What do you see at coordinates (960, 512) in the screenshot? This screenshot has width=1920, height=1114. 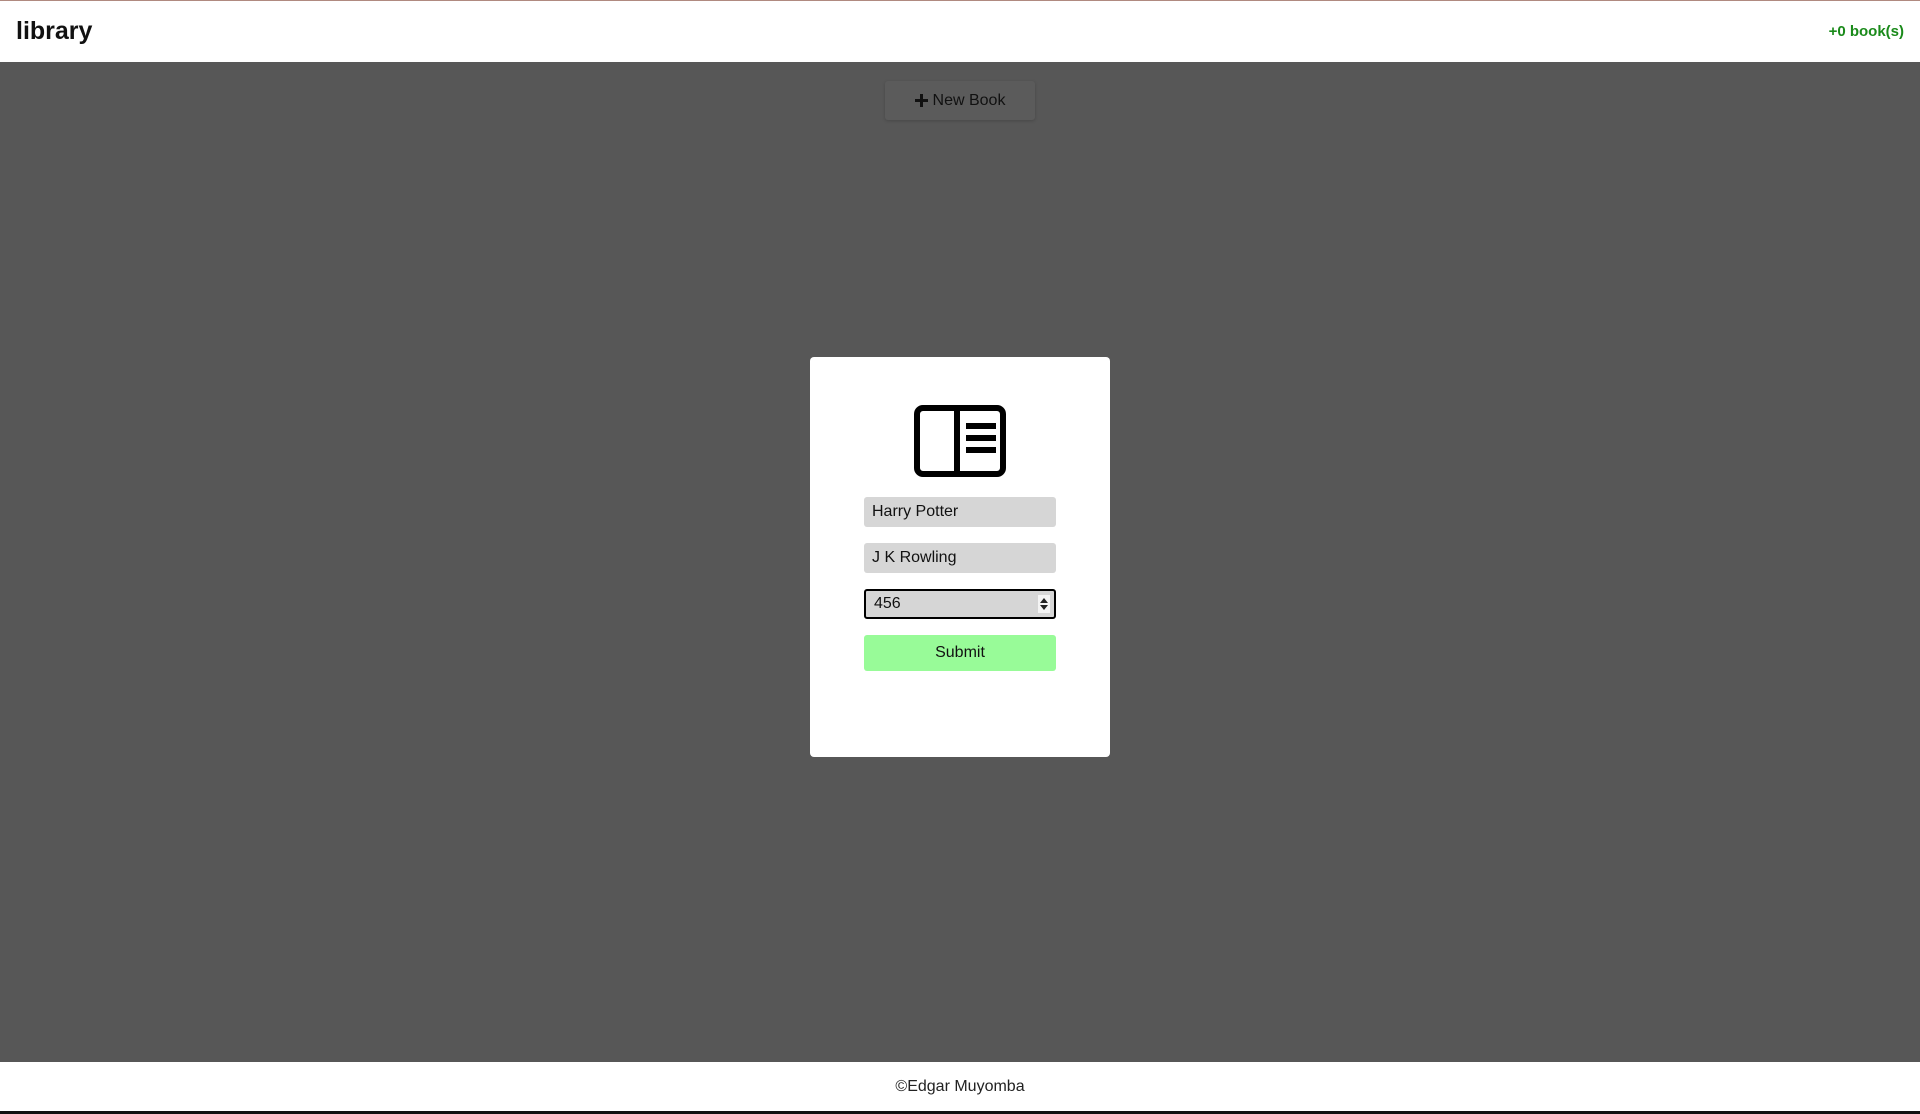 I see `title-input: Harry Potter` at bounding box center [960, 512].